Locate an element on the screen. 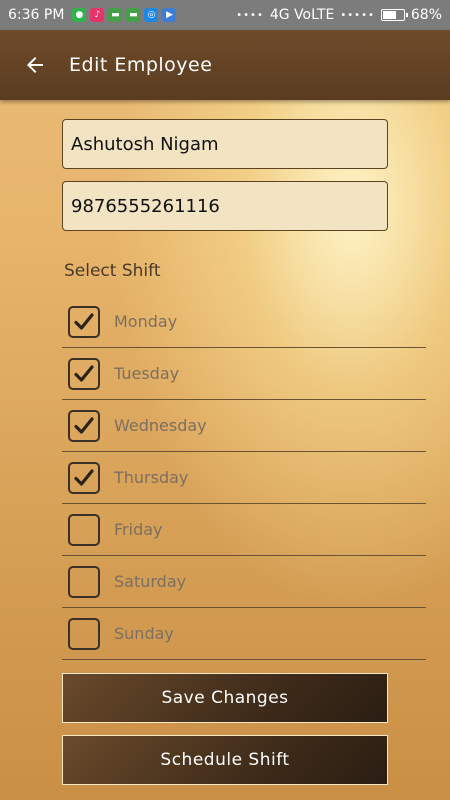  checkbox-saturday is located at coordinates (84, 581).